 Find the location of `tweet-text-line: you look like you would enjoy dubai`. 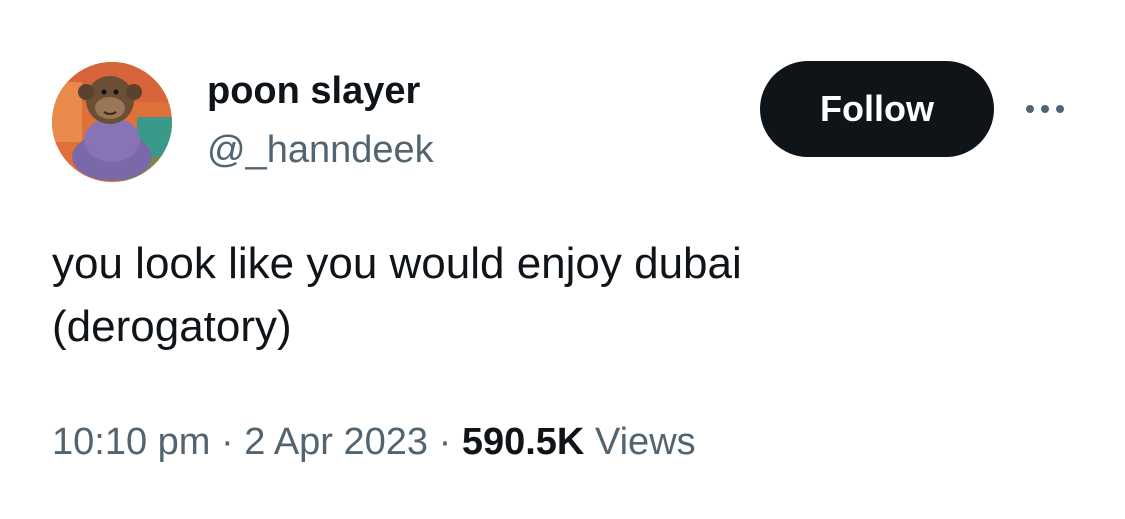

tweet-text-line: you look like you would enjoy dubai is located at coordinates (397, 263).